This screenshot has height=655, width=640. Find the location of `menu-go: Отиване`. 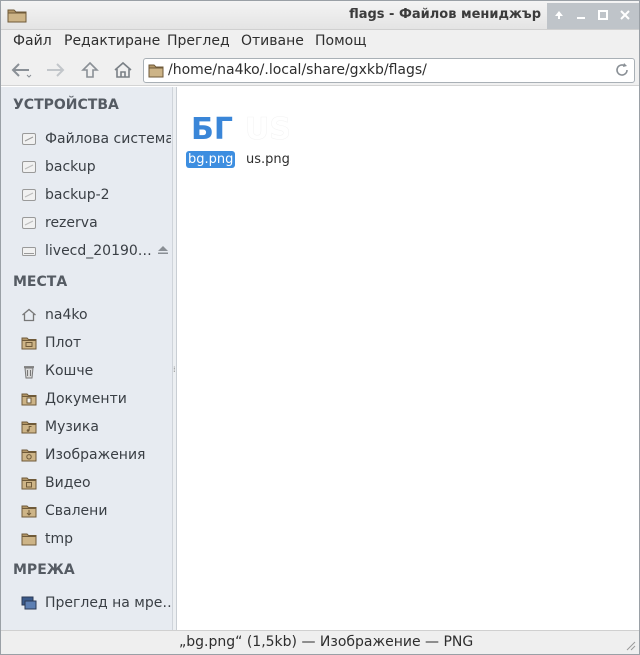

menu-go: Отиване is located at coordinates (272, 41).